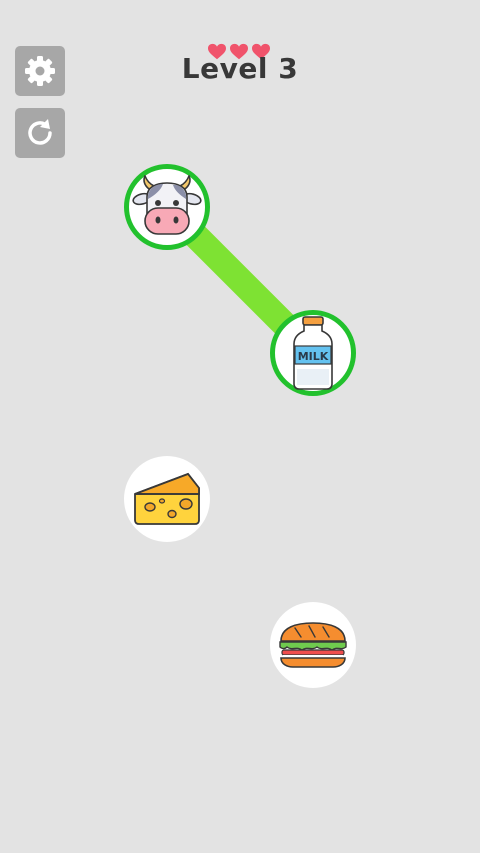  I want to click on connection-layer, so click(240, 280).